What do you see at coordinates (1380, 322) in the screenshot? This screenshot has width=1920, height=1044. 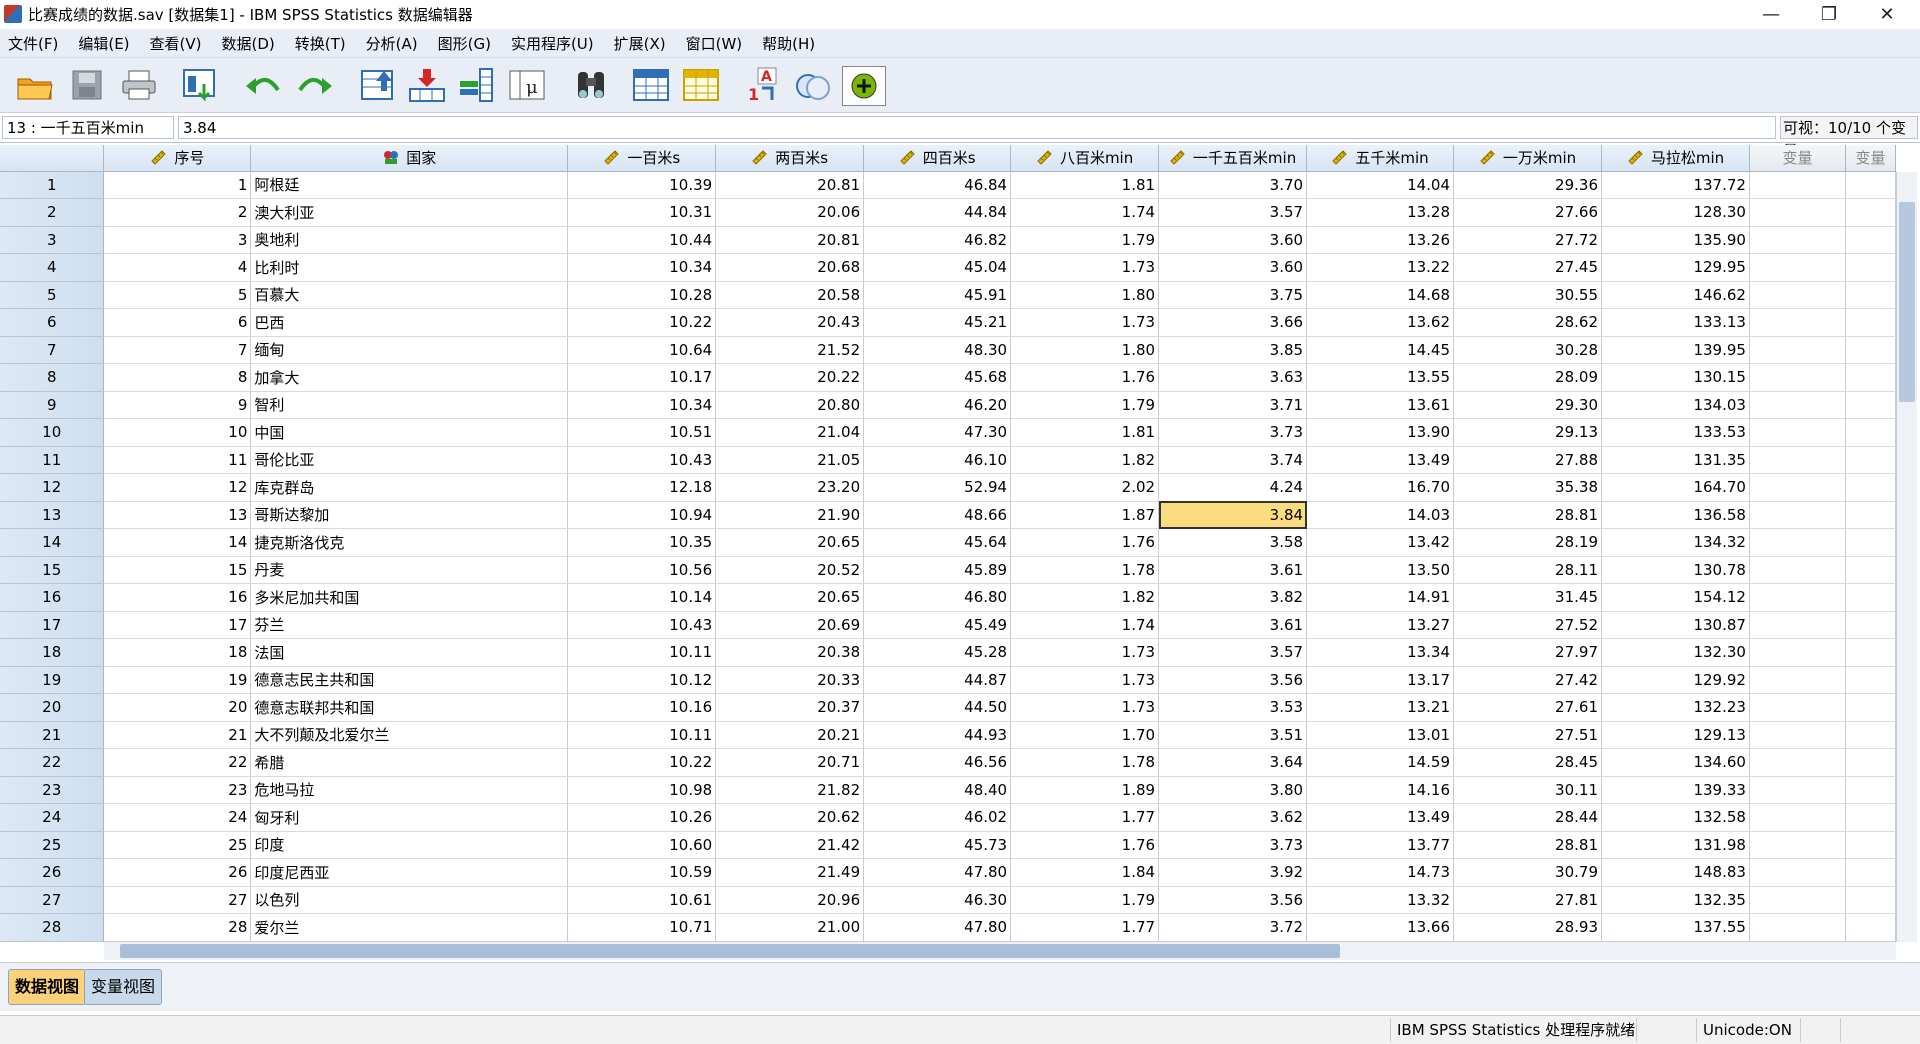 I see `data-cell: 13.62` at bounding box center [1380, 322].